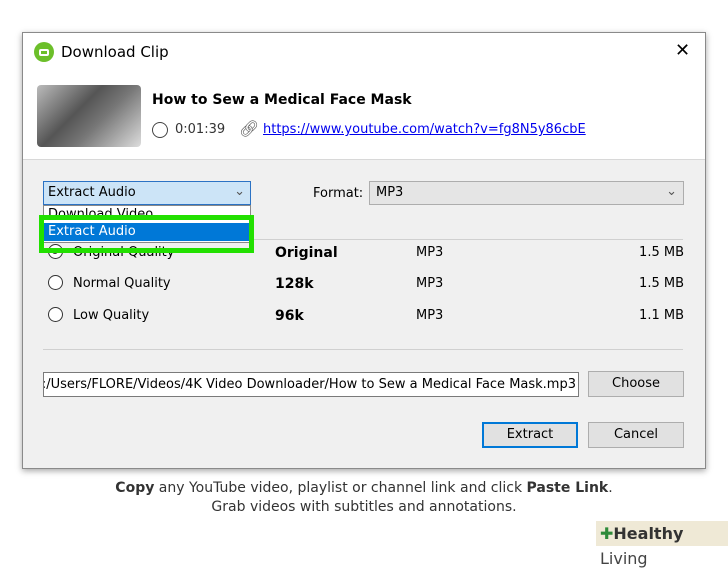 The image size is (728, 571). I want to click on right-edge, so click(717, 273).